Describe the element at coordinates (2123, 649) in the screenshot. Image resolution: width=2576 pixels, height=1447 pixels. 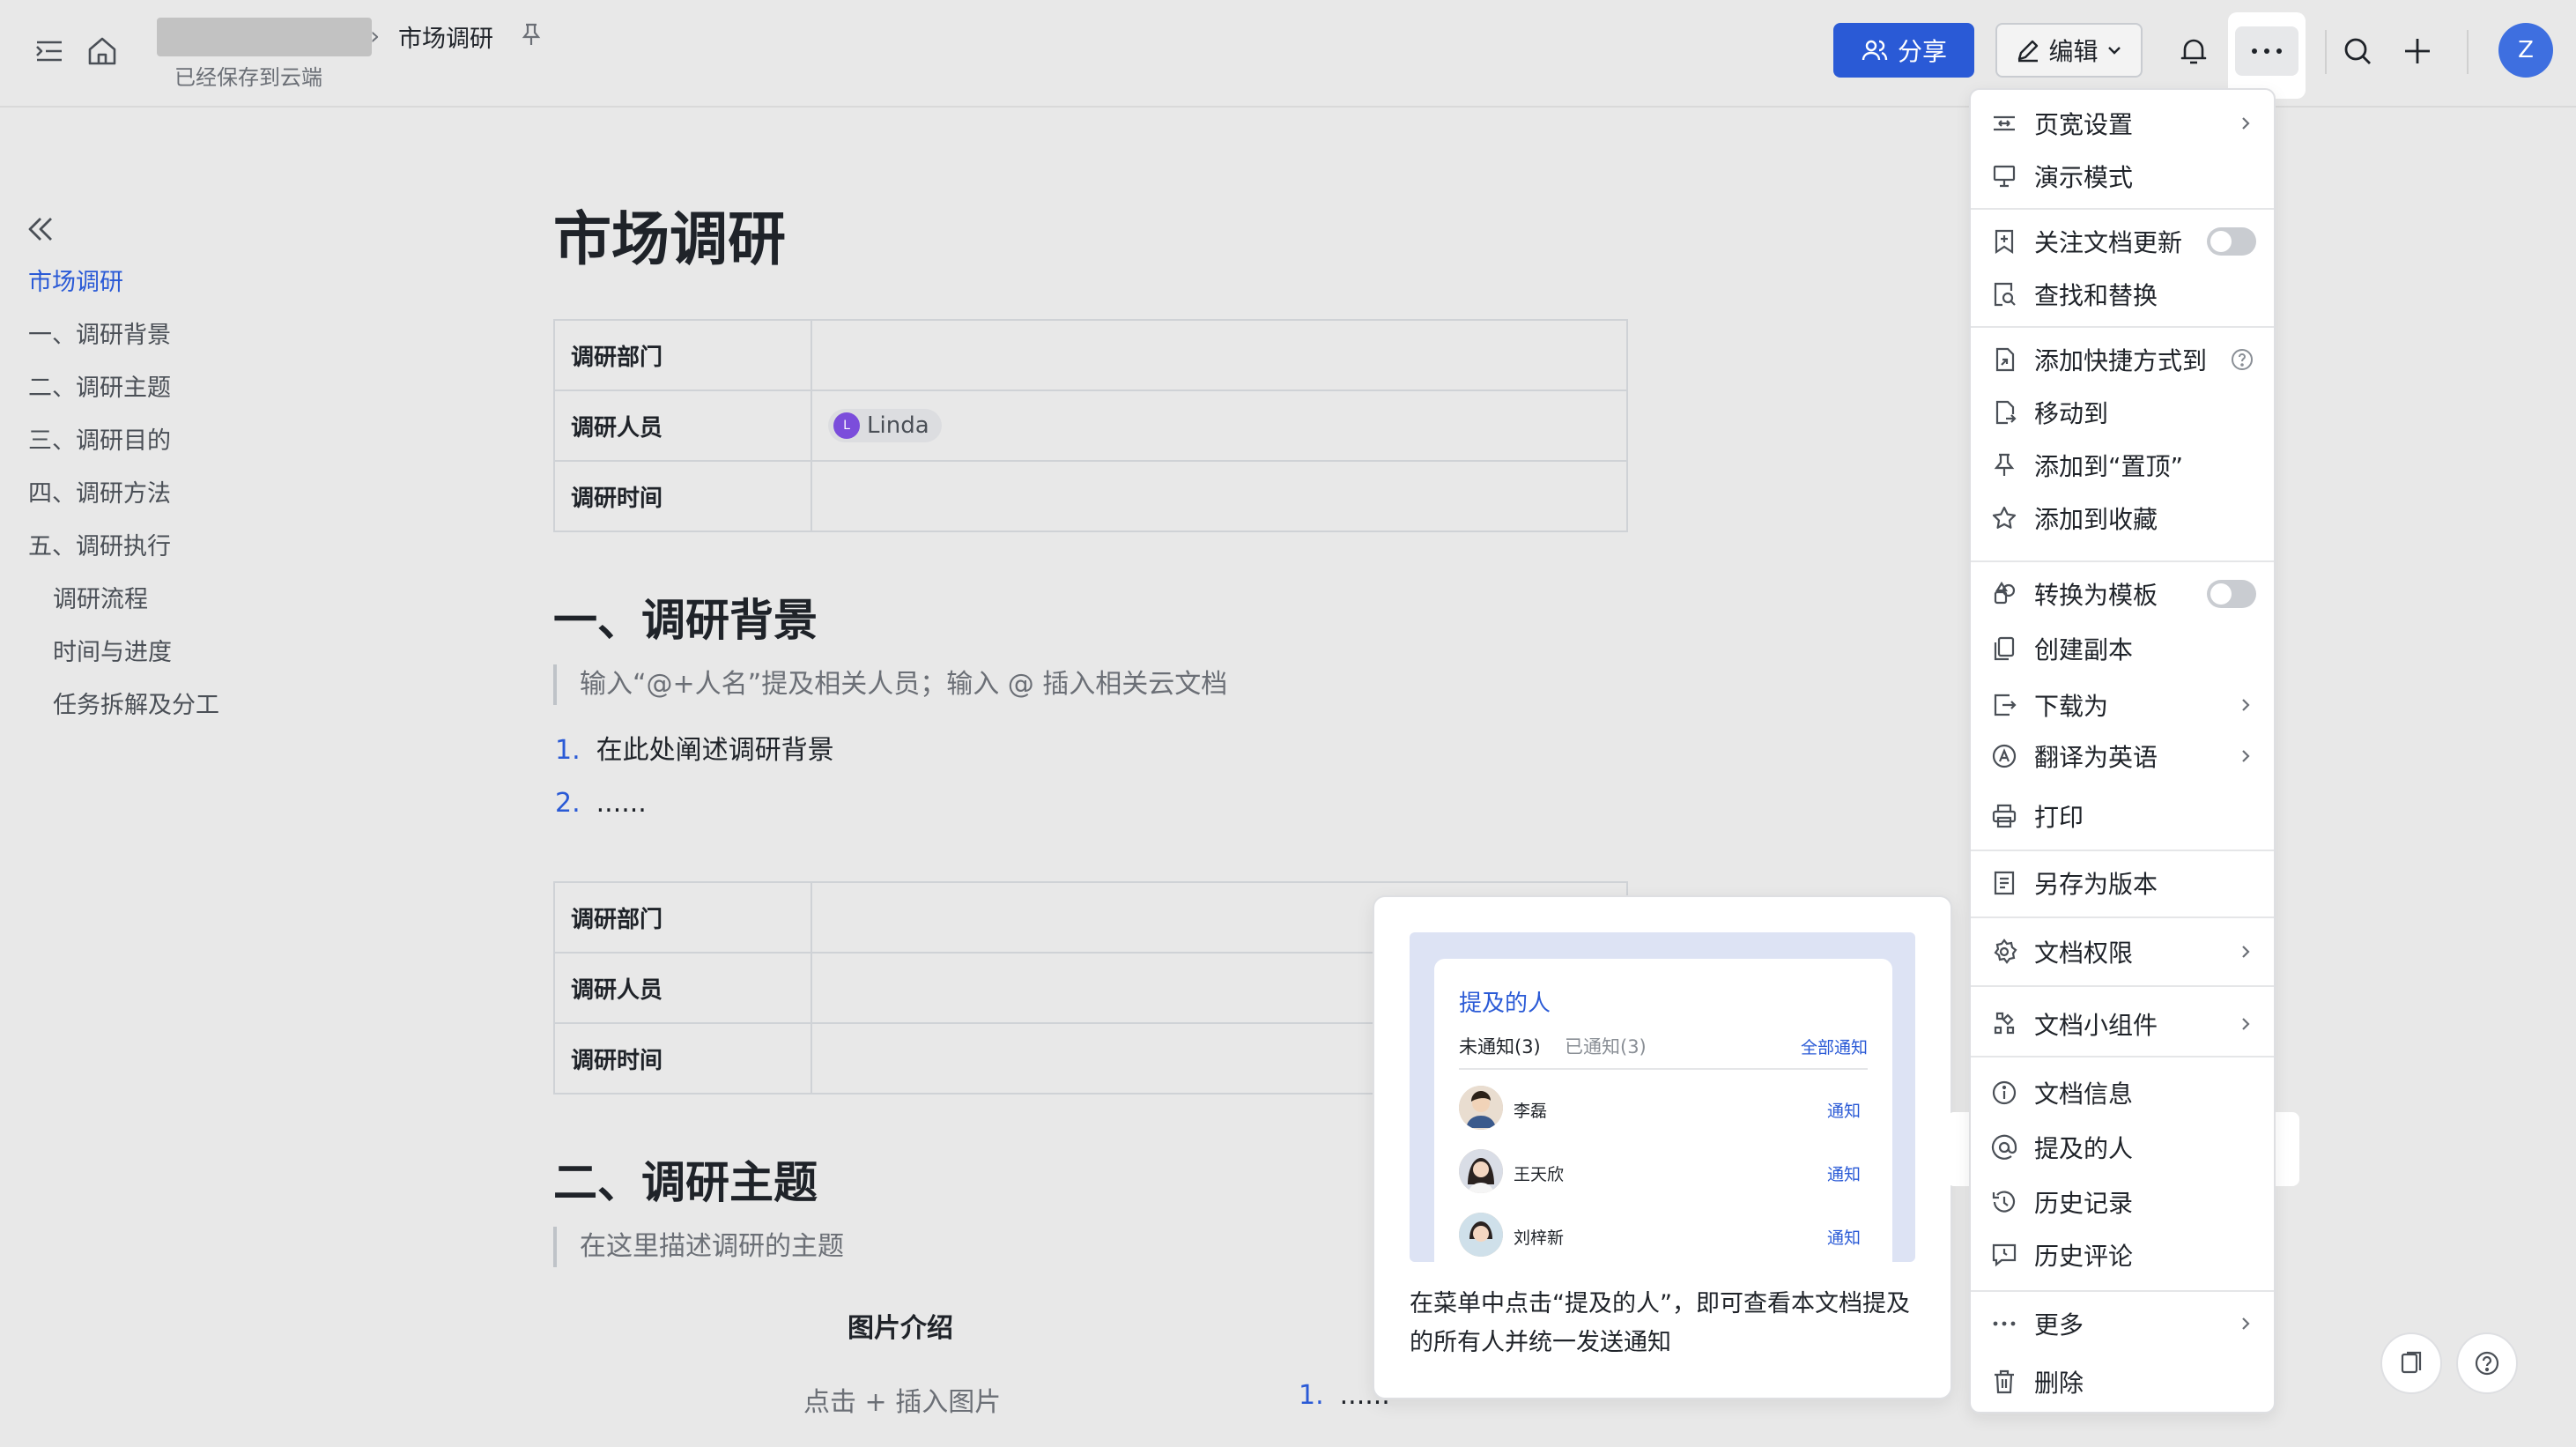
I see `menu-item-duplicate: 创建副本` at that location.